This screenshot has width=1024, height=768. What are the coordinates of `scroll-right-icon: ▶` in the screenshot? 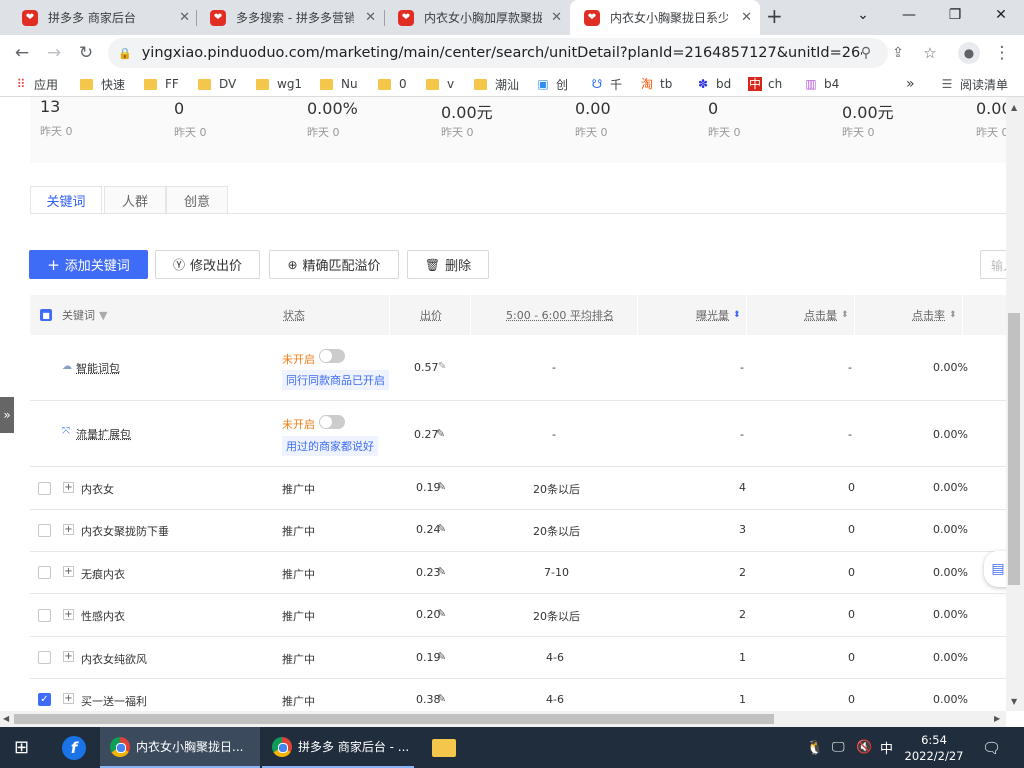 It's located at (997, 718).